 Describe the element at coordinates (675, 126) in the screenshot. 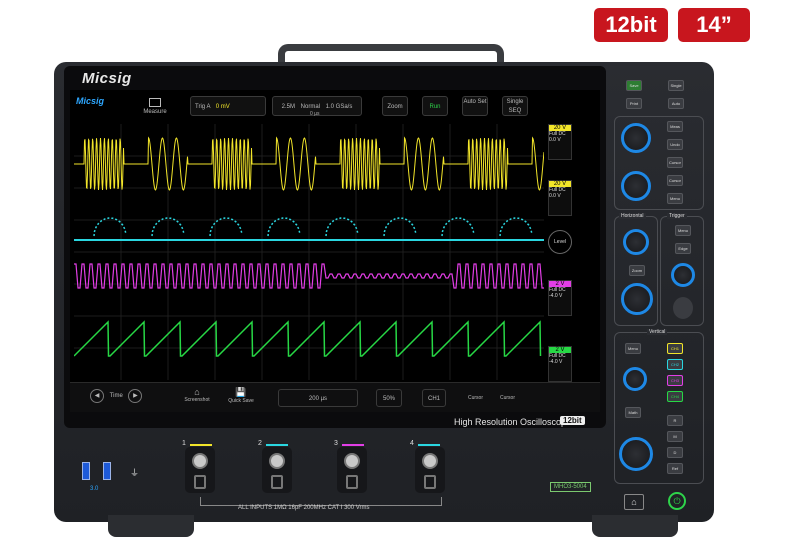

I see `meas-key: Meas` at that location.